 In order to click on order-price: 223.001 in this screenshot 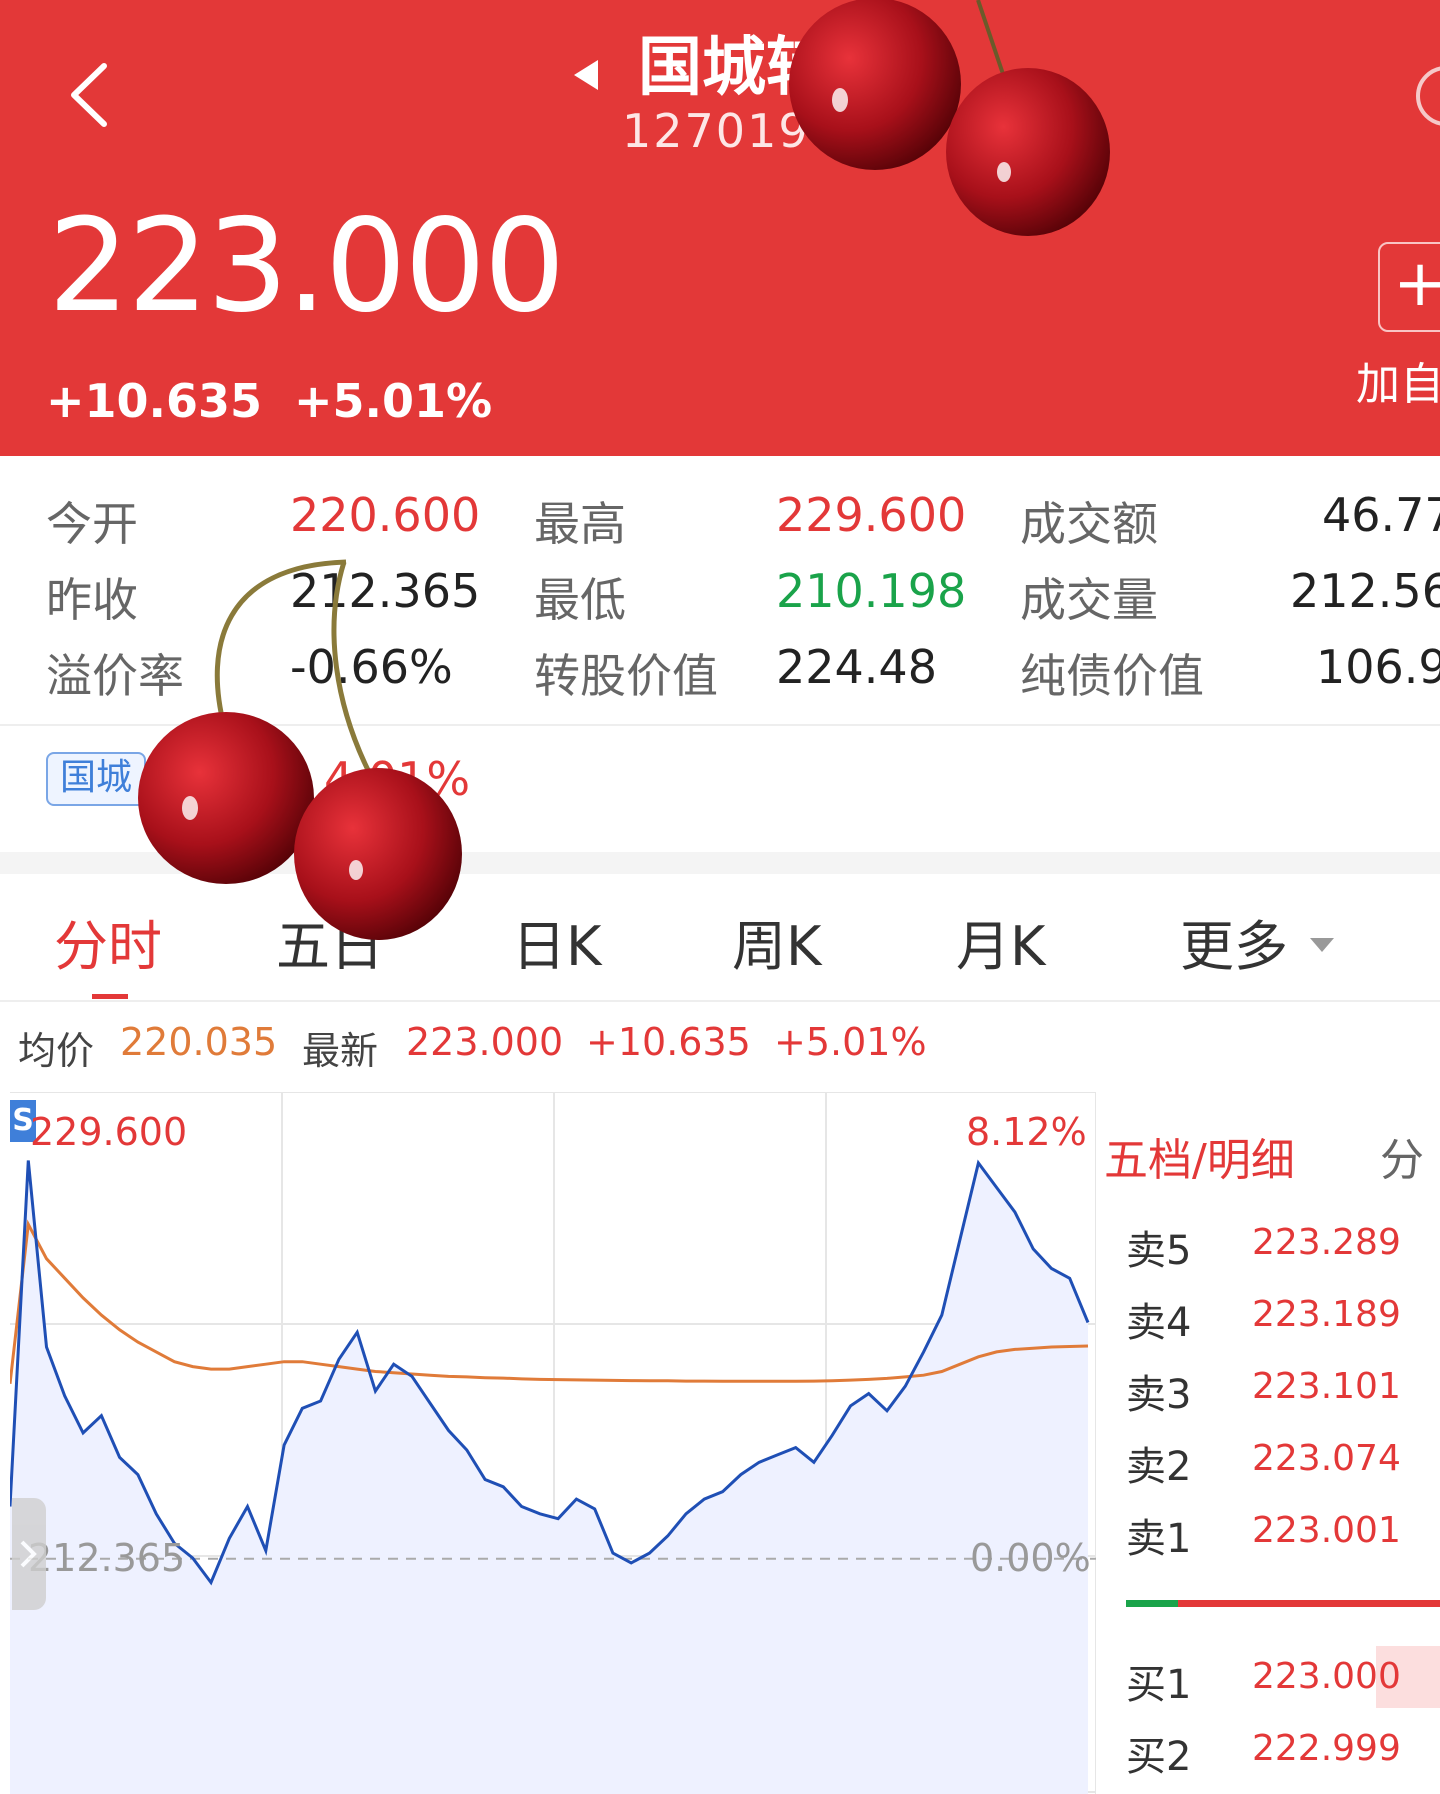, I will do `click(1326, 1530)`.